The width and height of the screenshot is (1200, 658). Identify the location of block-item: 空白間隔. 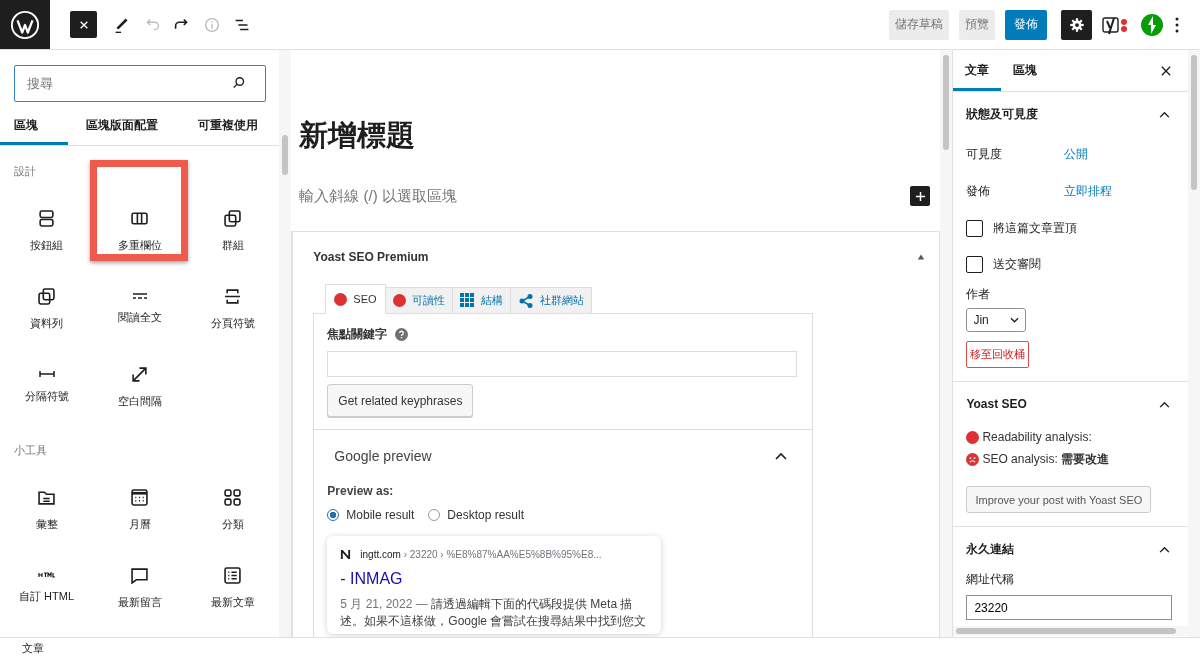
(139, 387).